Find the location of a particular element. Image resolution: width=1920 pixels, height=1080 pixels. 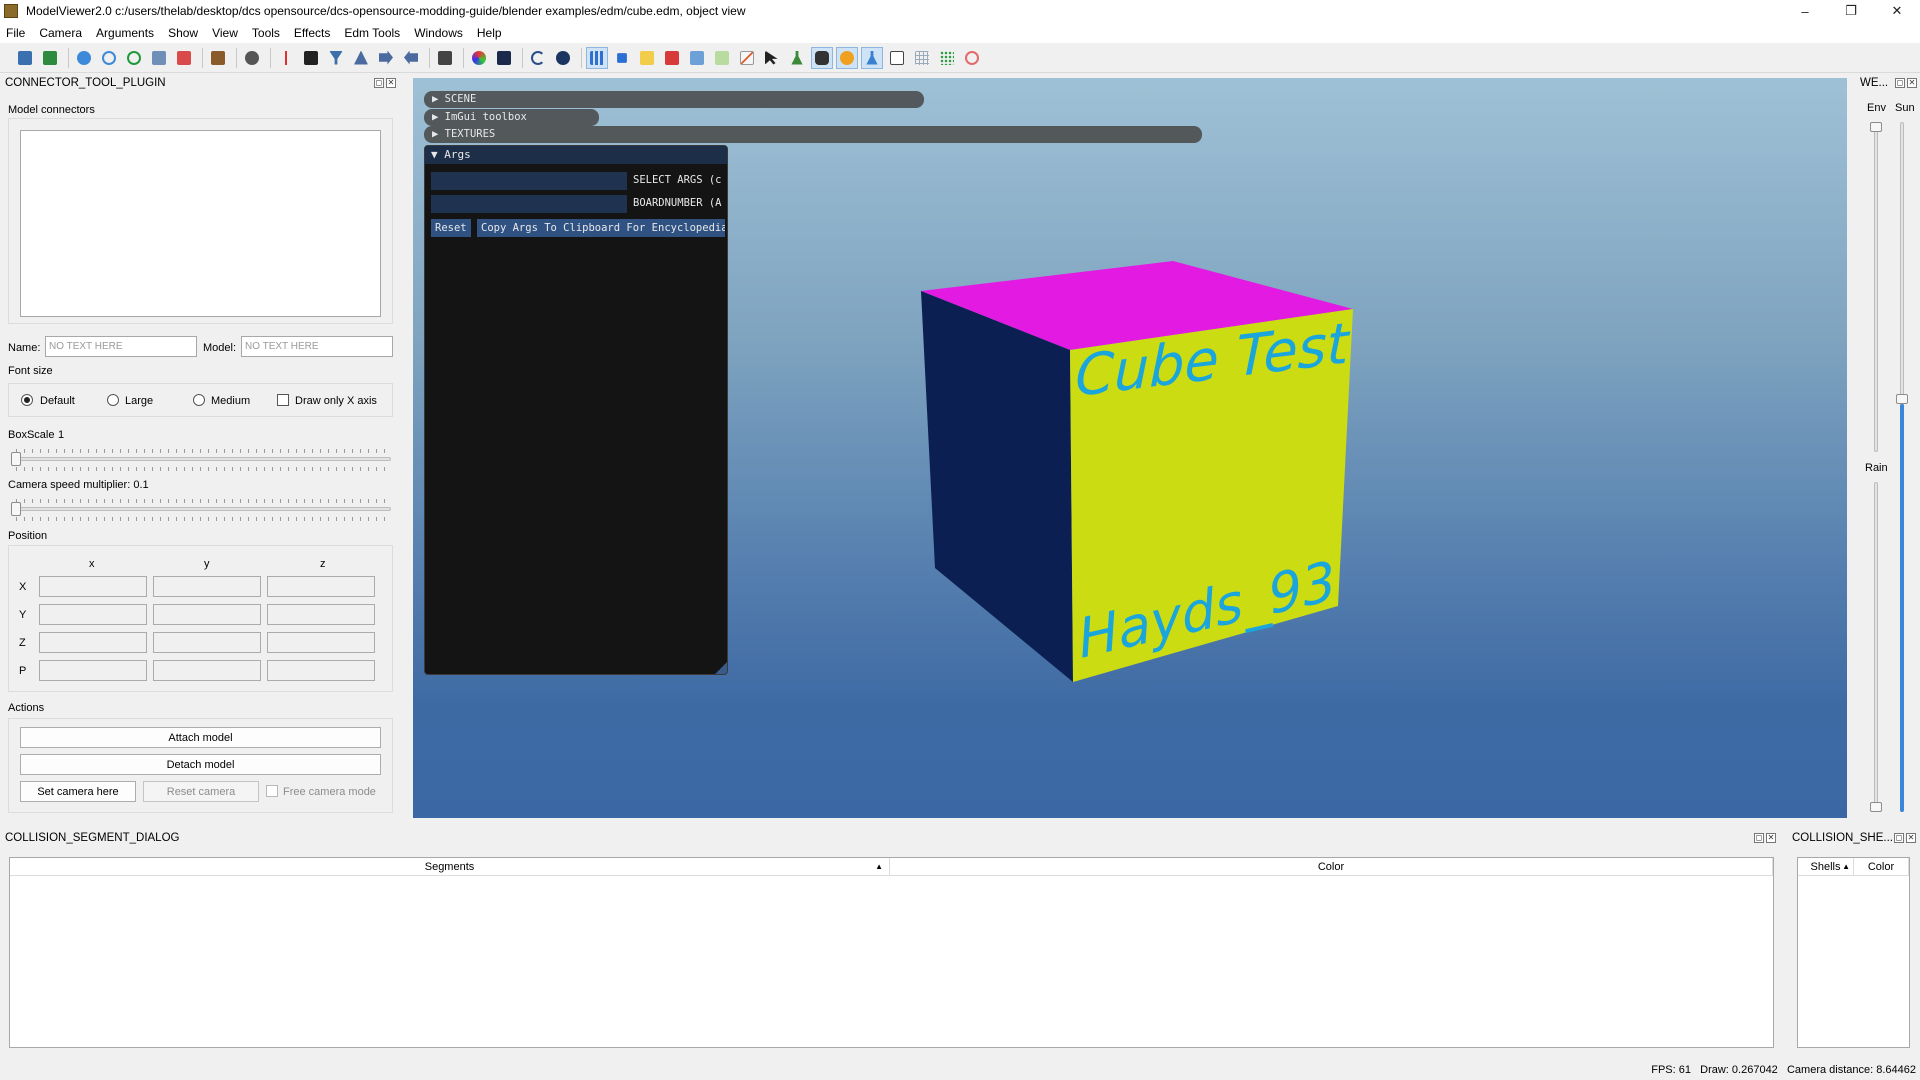

draw-only-x-checkbox is located at coordinates (283, 400).